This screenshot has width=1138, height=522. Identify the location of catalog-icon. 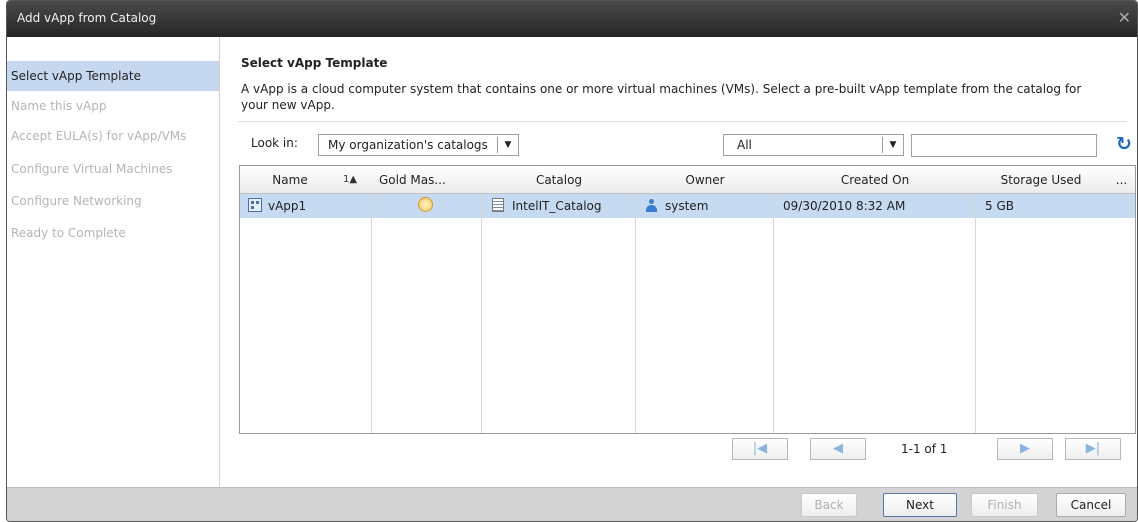
(498, 205).